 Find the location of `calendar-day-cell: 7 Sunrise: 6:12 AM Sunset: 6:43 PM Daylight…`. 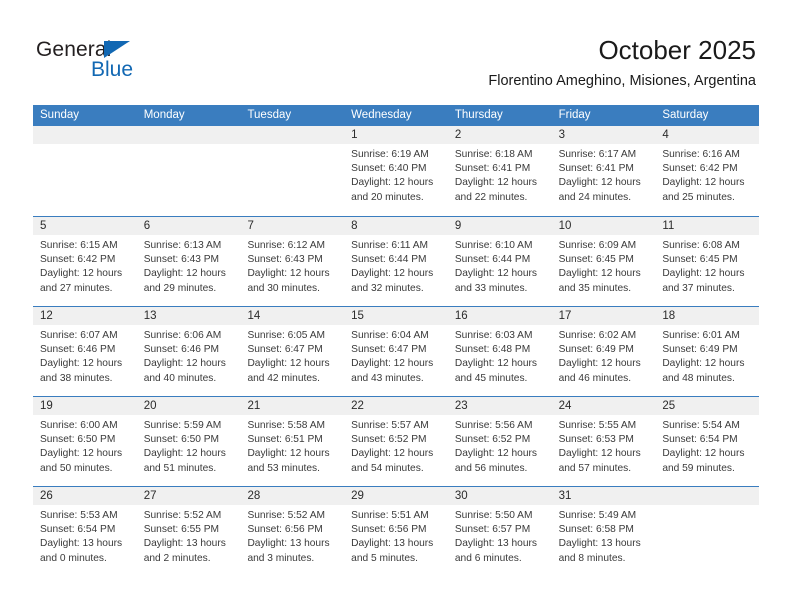

calendar-day-cell: 7 Sunrise: 6:12 AM Sunset: 6:43 PM Daylight… is located at coordinates (292, 261).